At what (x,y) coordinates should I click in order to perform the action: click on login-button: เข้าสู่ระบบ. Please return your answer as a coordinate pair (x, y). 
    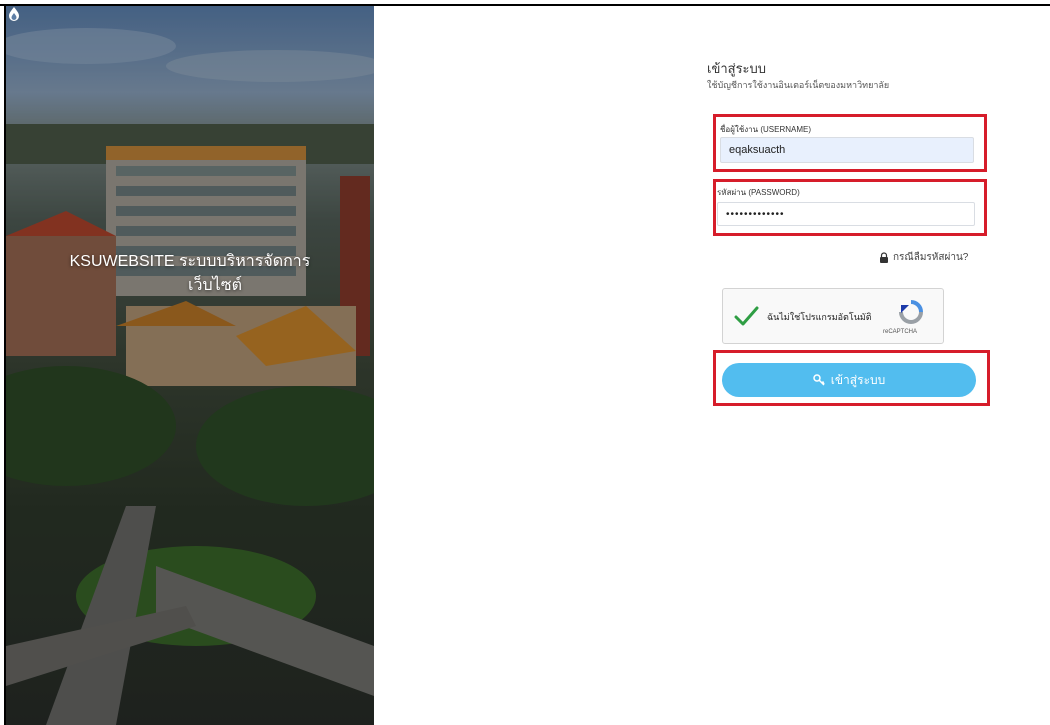
    Looking at the image, I should click on (849, 380).